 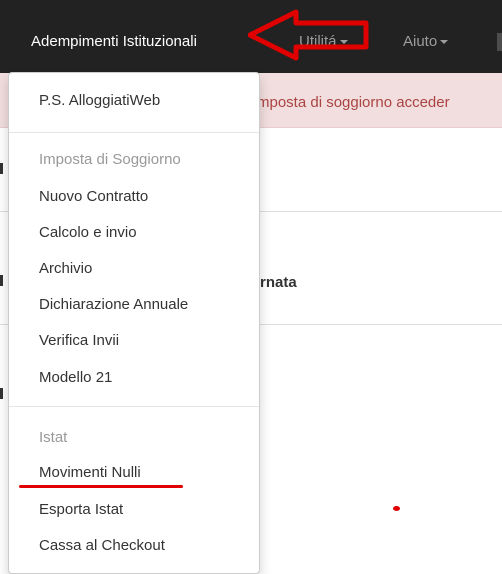 I want to click on caret-down-icon, so click(x=444, y=42).